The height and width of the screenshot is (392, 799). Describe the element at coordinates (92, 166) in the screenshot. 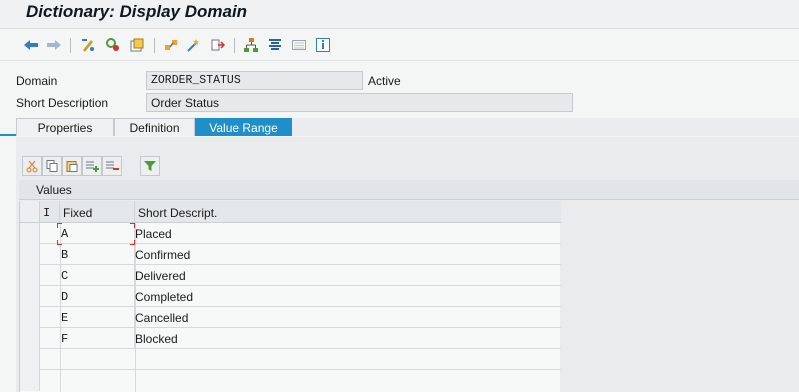

I see `insert-row-icon` at that location.